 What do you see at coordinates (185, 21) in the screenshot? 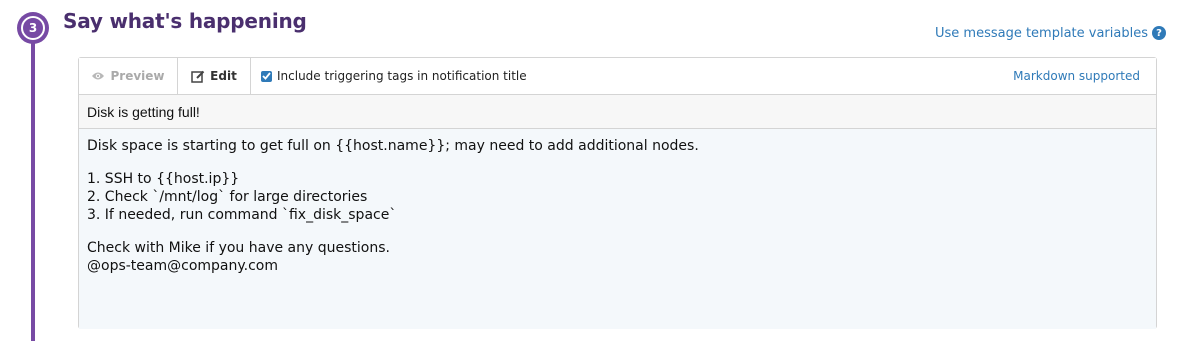
I see `section-title: Say what's happening` at bounding box center [185, 21].